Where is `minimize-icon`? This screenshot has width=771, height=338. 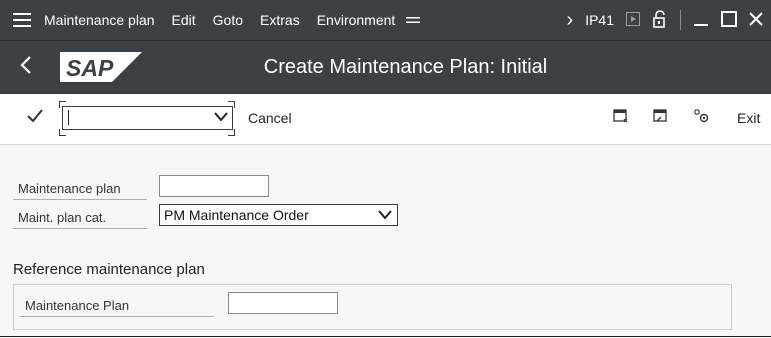 minimize-icon is located at coordinates (701, 20).